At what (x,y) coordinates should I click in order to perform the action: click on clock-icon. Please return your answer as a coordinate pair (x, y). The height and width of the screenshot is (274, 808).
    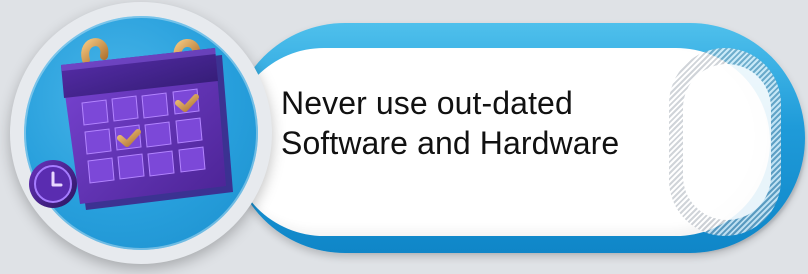
    Looking at the image, I should click on (53, 184).